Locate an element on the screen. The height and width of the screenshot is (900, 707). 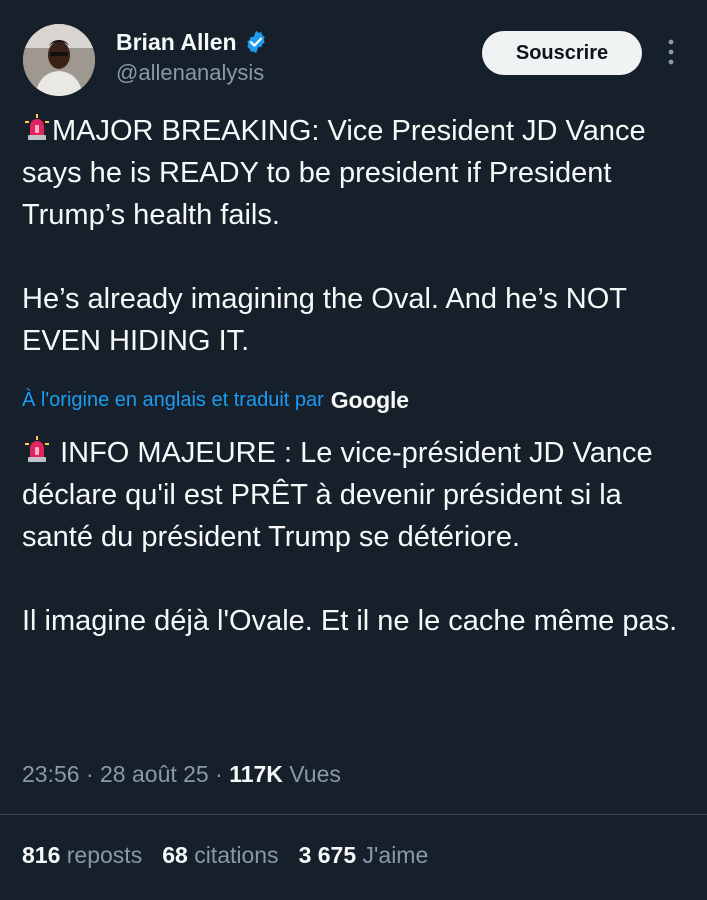
more-vertical-icon is located at coordinates (671, 52).